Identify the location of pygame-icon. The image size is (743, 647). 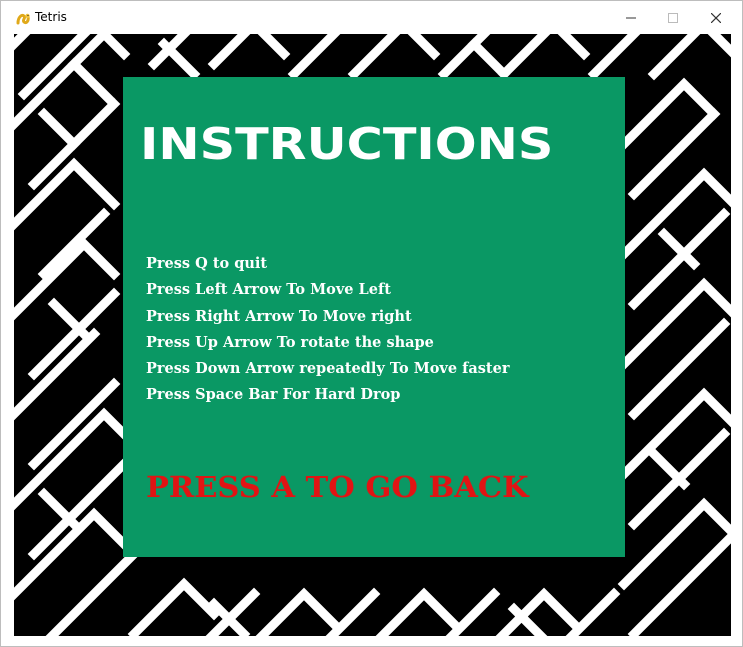
(23, 17).